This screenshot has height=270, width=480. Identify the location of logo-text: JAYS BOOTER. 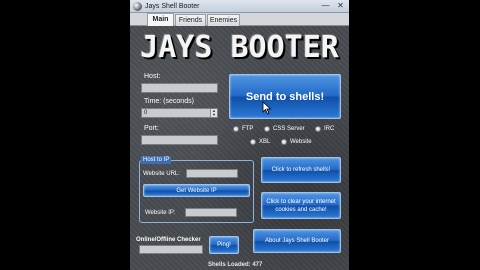
(239, 47).